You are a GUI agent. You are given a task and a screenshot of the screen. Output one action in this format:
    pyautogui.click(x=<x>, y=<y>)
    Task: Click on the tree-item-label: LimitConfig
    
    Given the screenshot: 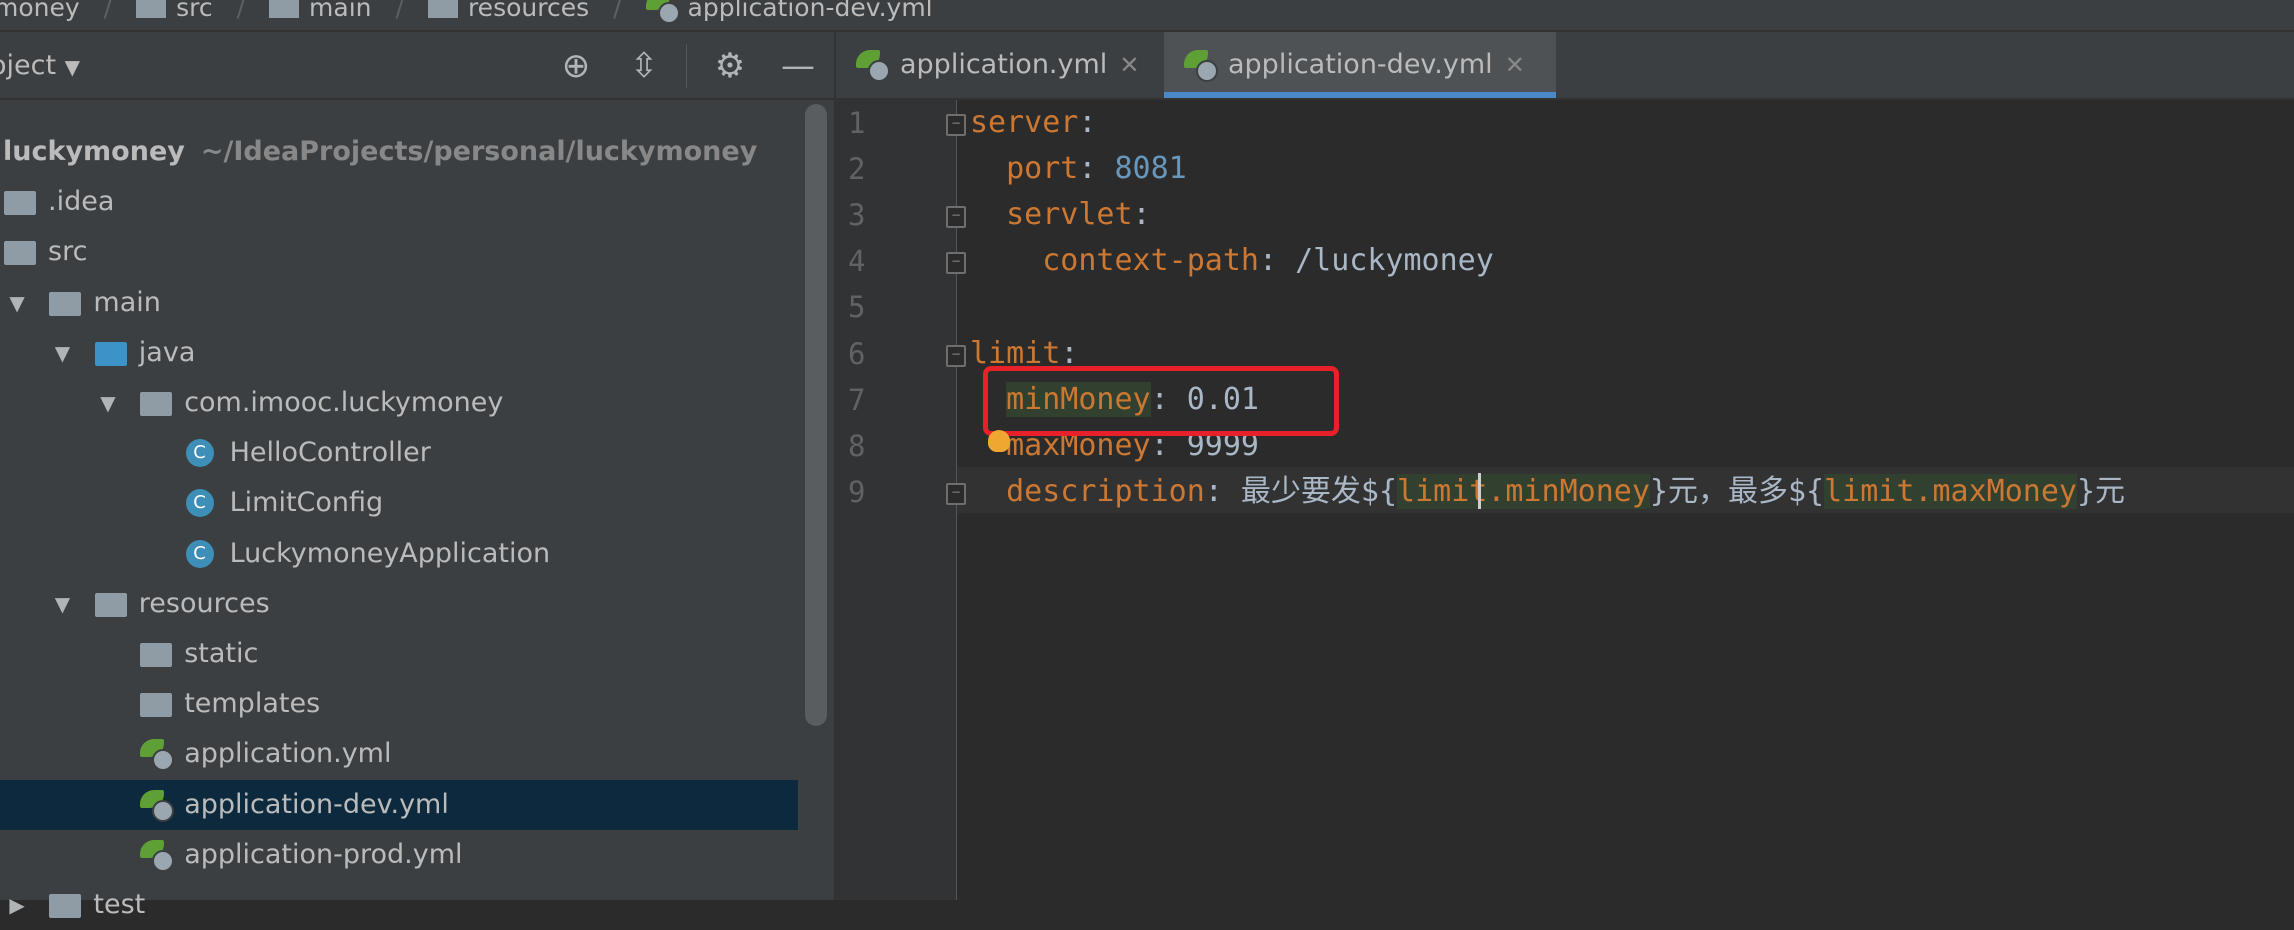 What is the action you would take?
    pyautogui.click(x=307, y=503)
    